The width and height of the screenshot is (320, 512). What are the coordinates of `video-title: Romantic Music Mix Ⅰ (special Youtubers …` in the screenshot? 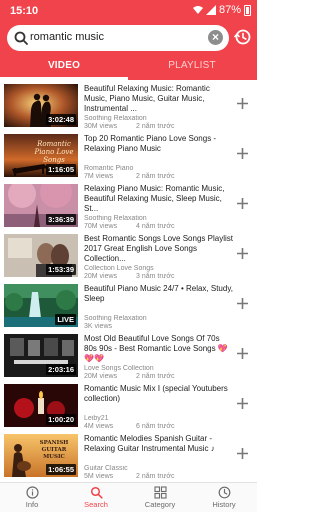 It's located at (156, 393).